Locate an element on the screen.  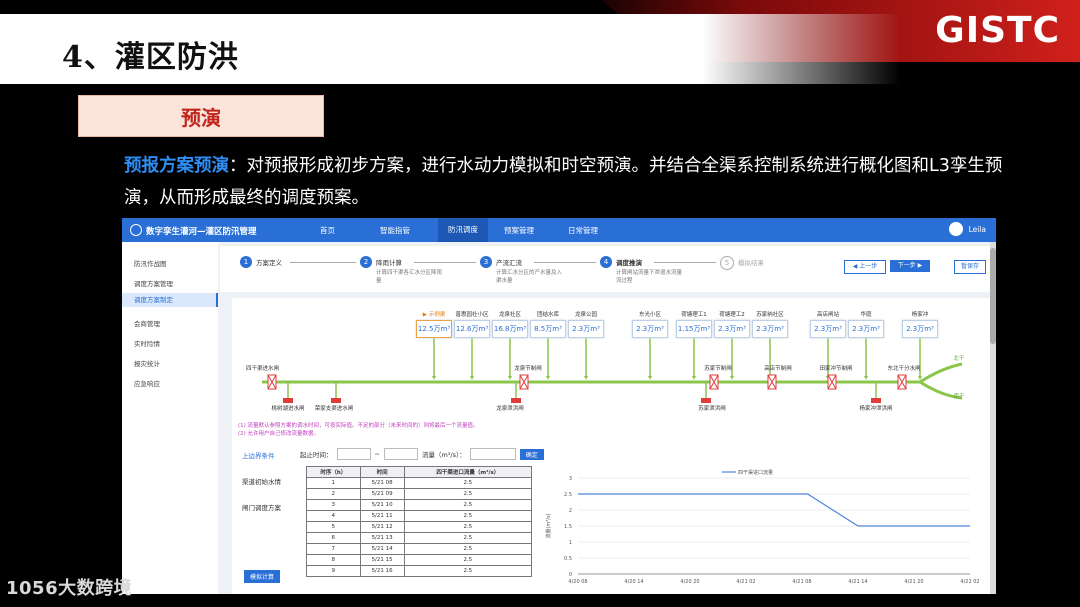
sidebar: 防汛作战图 调度方案管理 调度方案制定 会商管理 实时险情 报灾统计 应急响应 is located at coordinates (170, 418).